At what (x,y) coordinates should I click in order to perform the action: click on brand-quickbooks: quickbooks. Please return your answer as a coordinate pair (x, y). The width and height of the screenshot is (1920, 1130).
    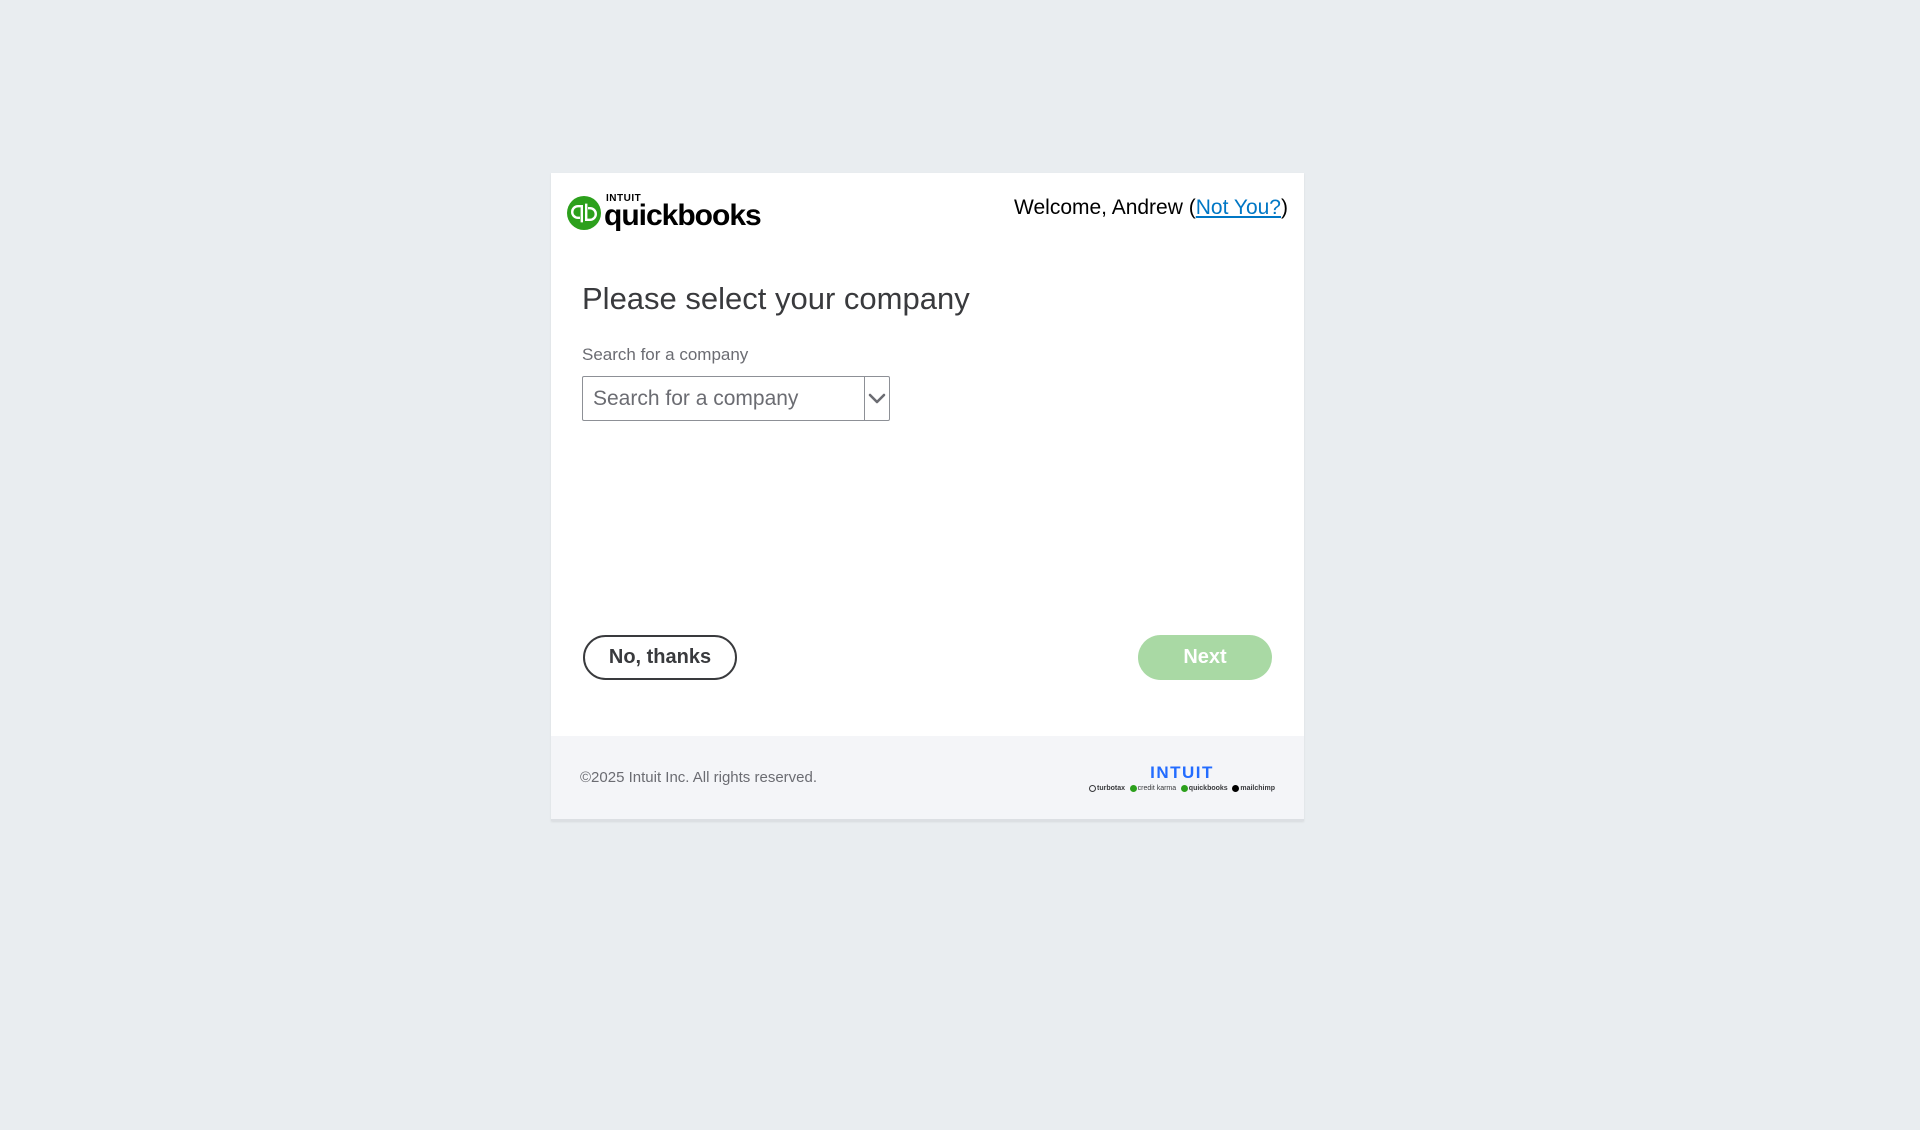
    Looking at the image, I should click on (1204, 788).